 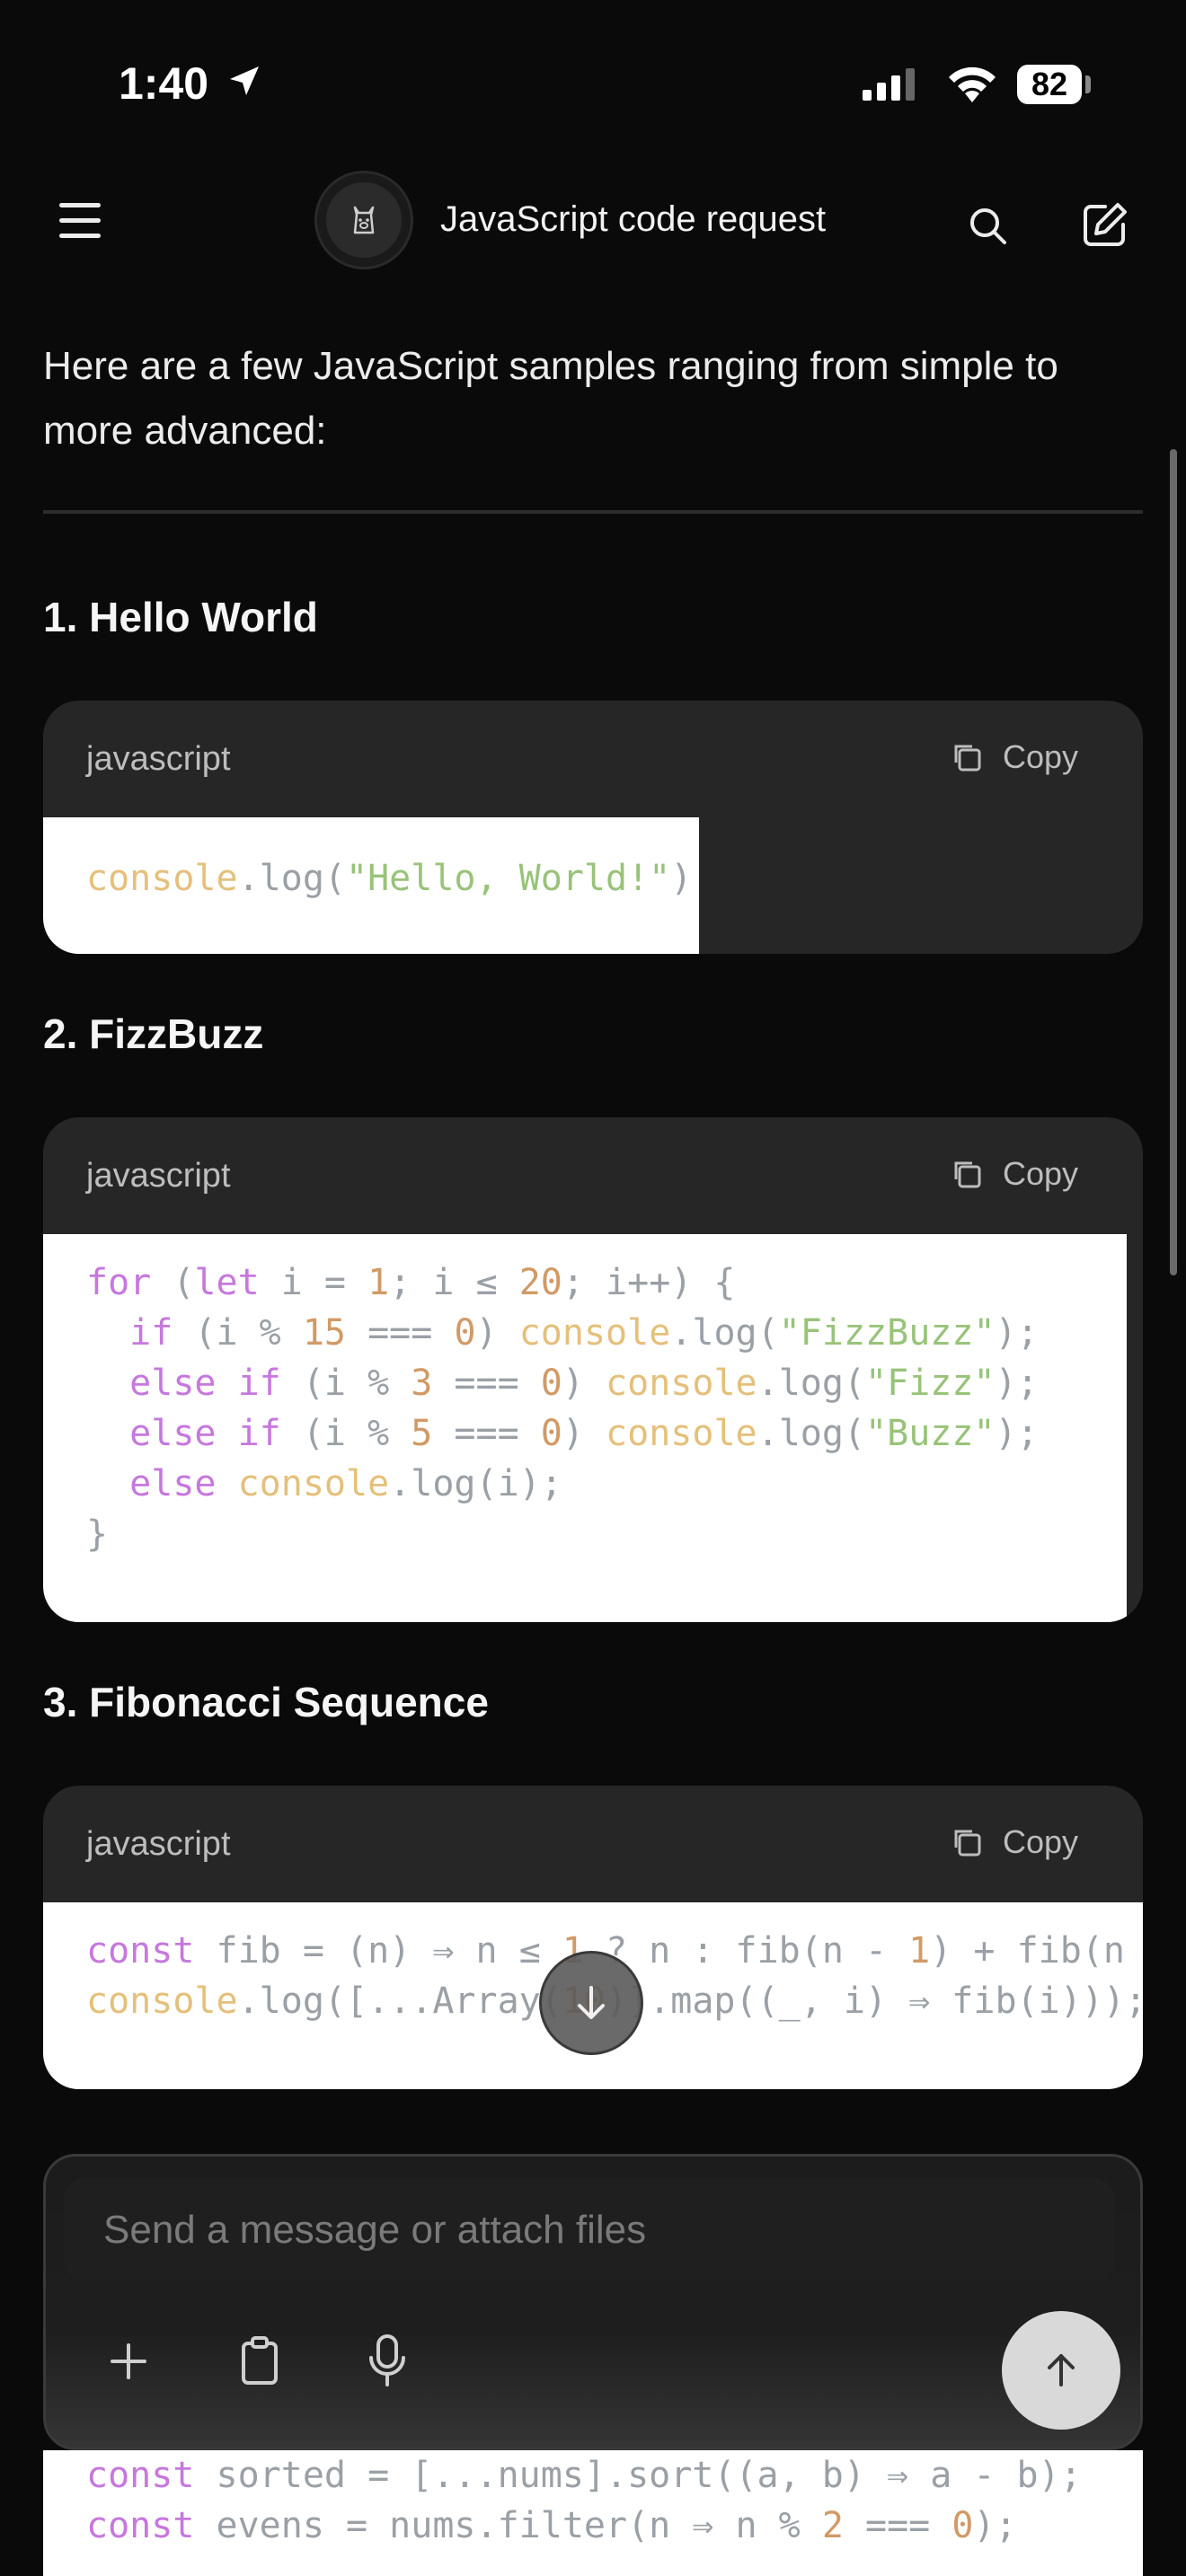 What do you see at coordinates (266, 1702) in the screenshot?
I see `section-heading-fibonacci: 3. Fibonacci Sequence` at bounding box center [266, 1702].